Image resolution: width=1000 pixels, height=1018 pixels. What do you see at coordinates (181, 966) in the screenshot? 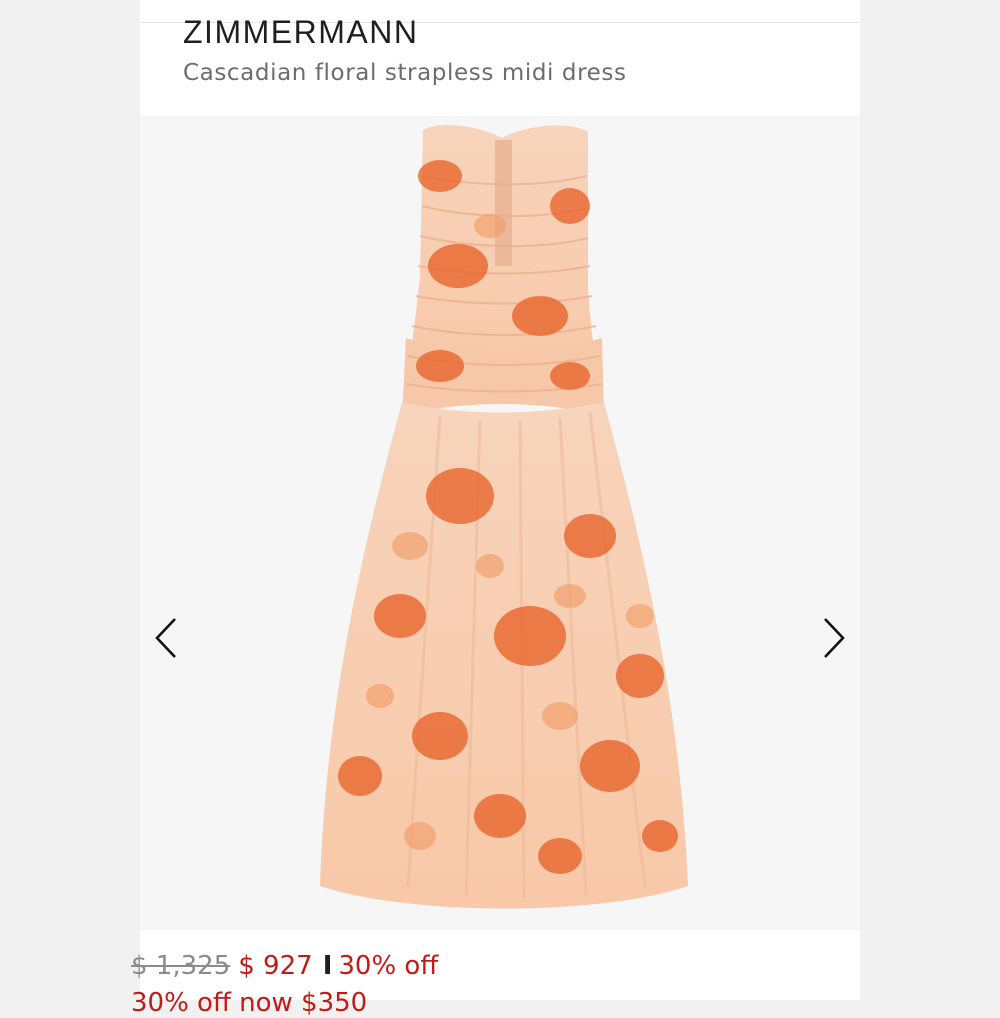
I see `original-price: $ 1,325` at bounding box center [181, 966].